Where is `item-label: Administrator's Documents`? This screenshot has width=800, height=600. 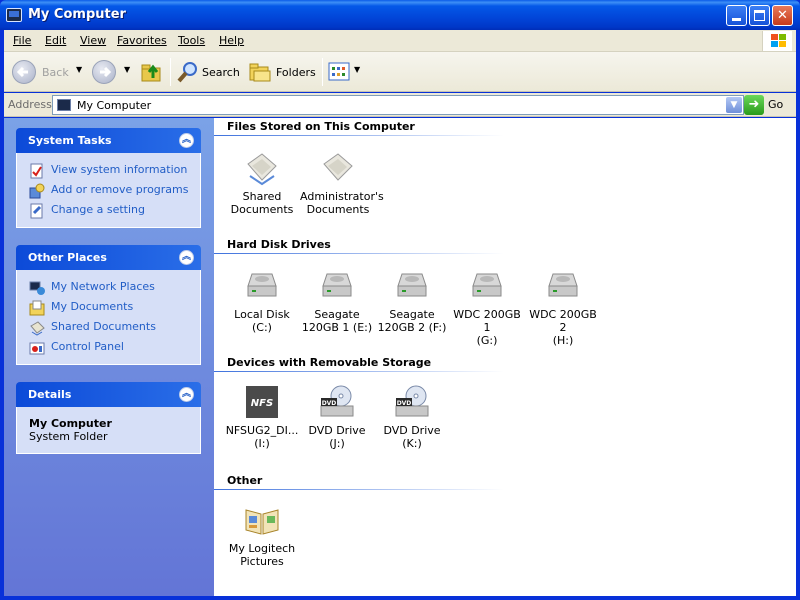
item-label: Administrator's Documents is located at coordinates (342, 203).